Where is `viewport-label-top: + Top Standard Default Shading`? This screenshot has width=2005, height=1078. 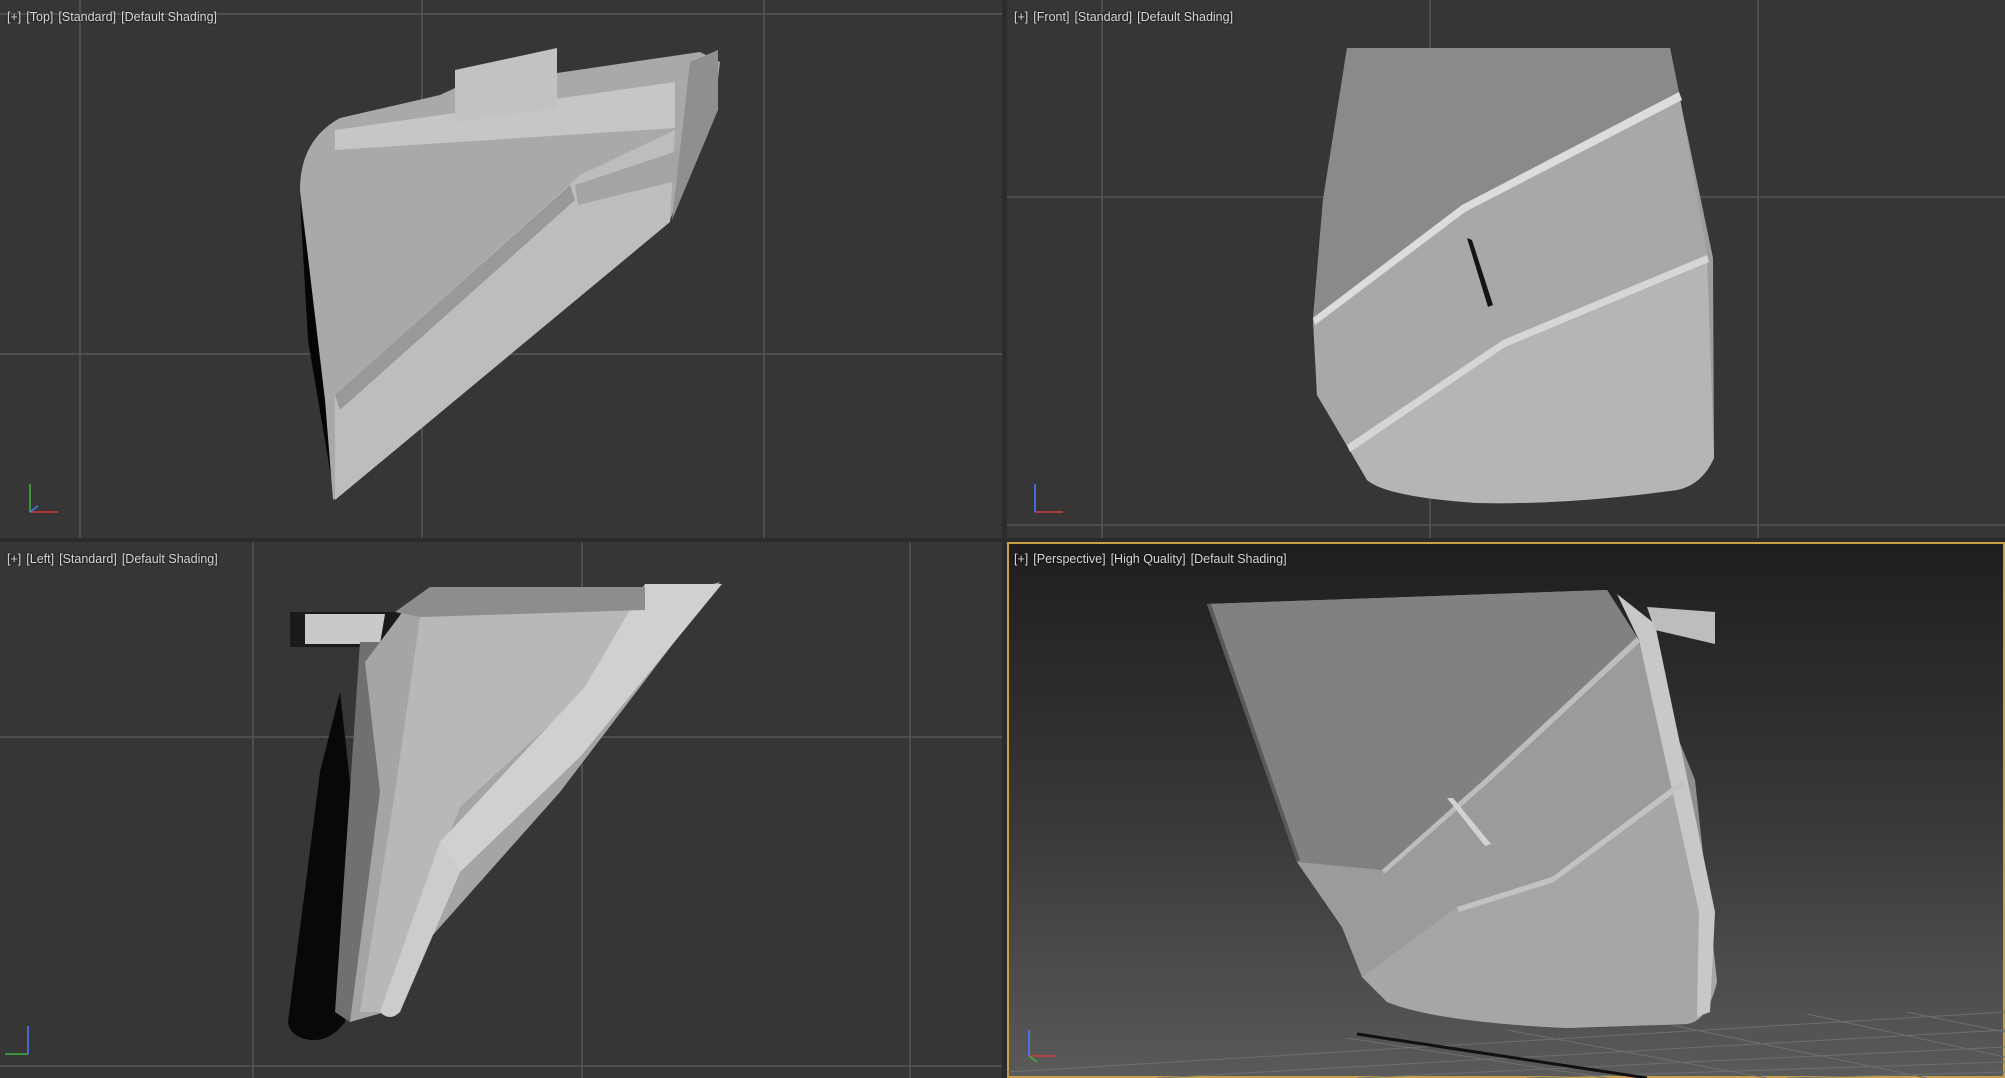 viewport-label-top: + Top Standard Default Shading is located at coordinates (114, 17).